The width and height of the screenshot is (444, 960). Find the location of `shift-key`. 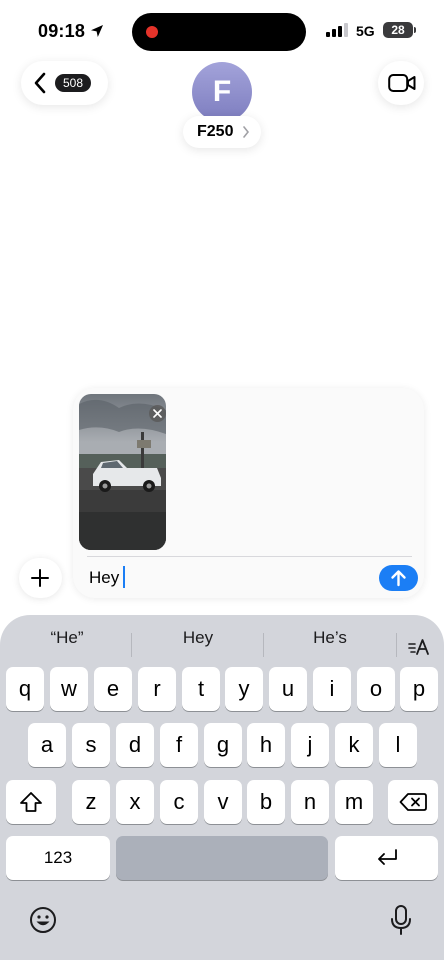

shift-key is located at coordinates (31, 802).